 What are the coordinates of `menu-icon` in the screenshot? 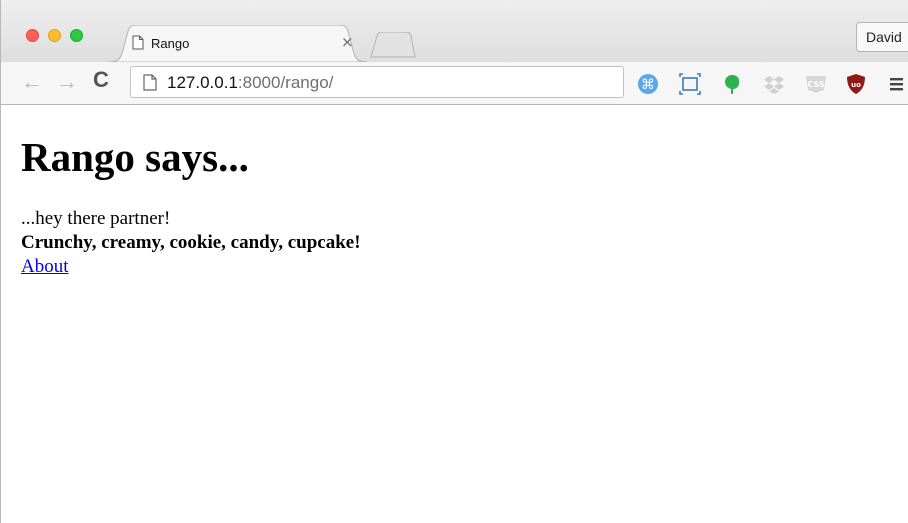 It's located at (897, 84).